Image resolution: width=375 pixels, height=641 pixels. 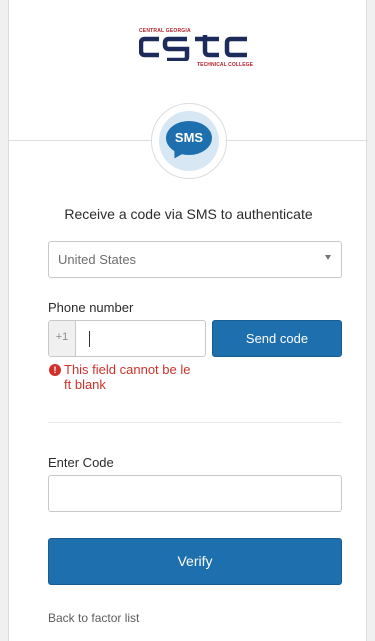 What do you see at coordinates (195, 561) in the screenshot?
I see `verify-button: Verify` at bounding box center [195, 561].